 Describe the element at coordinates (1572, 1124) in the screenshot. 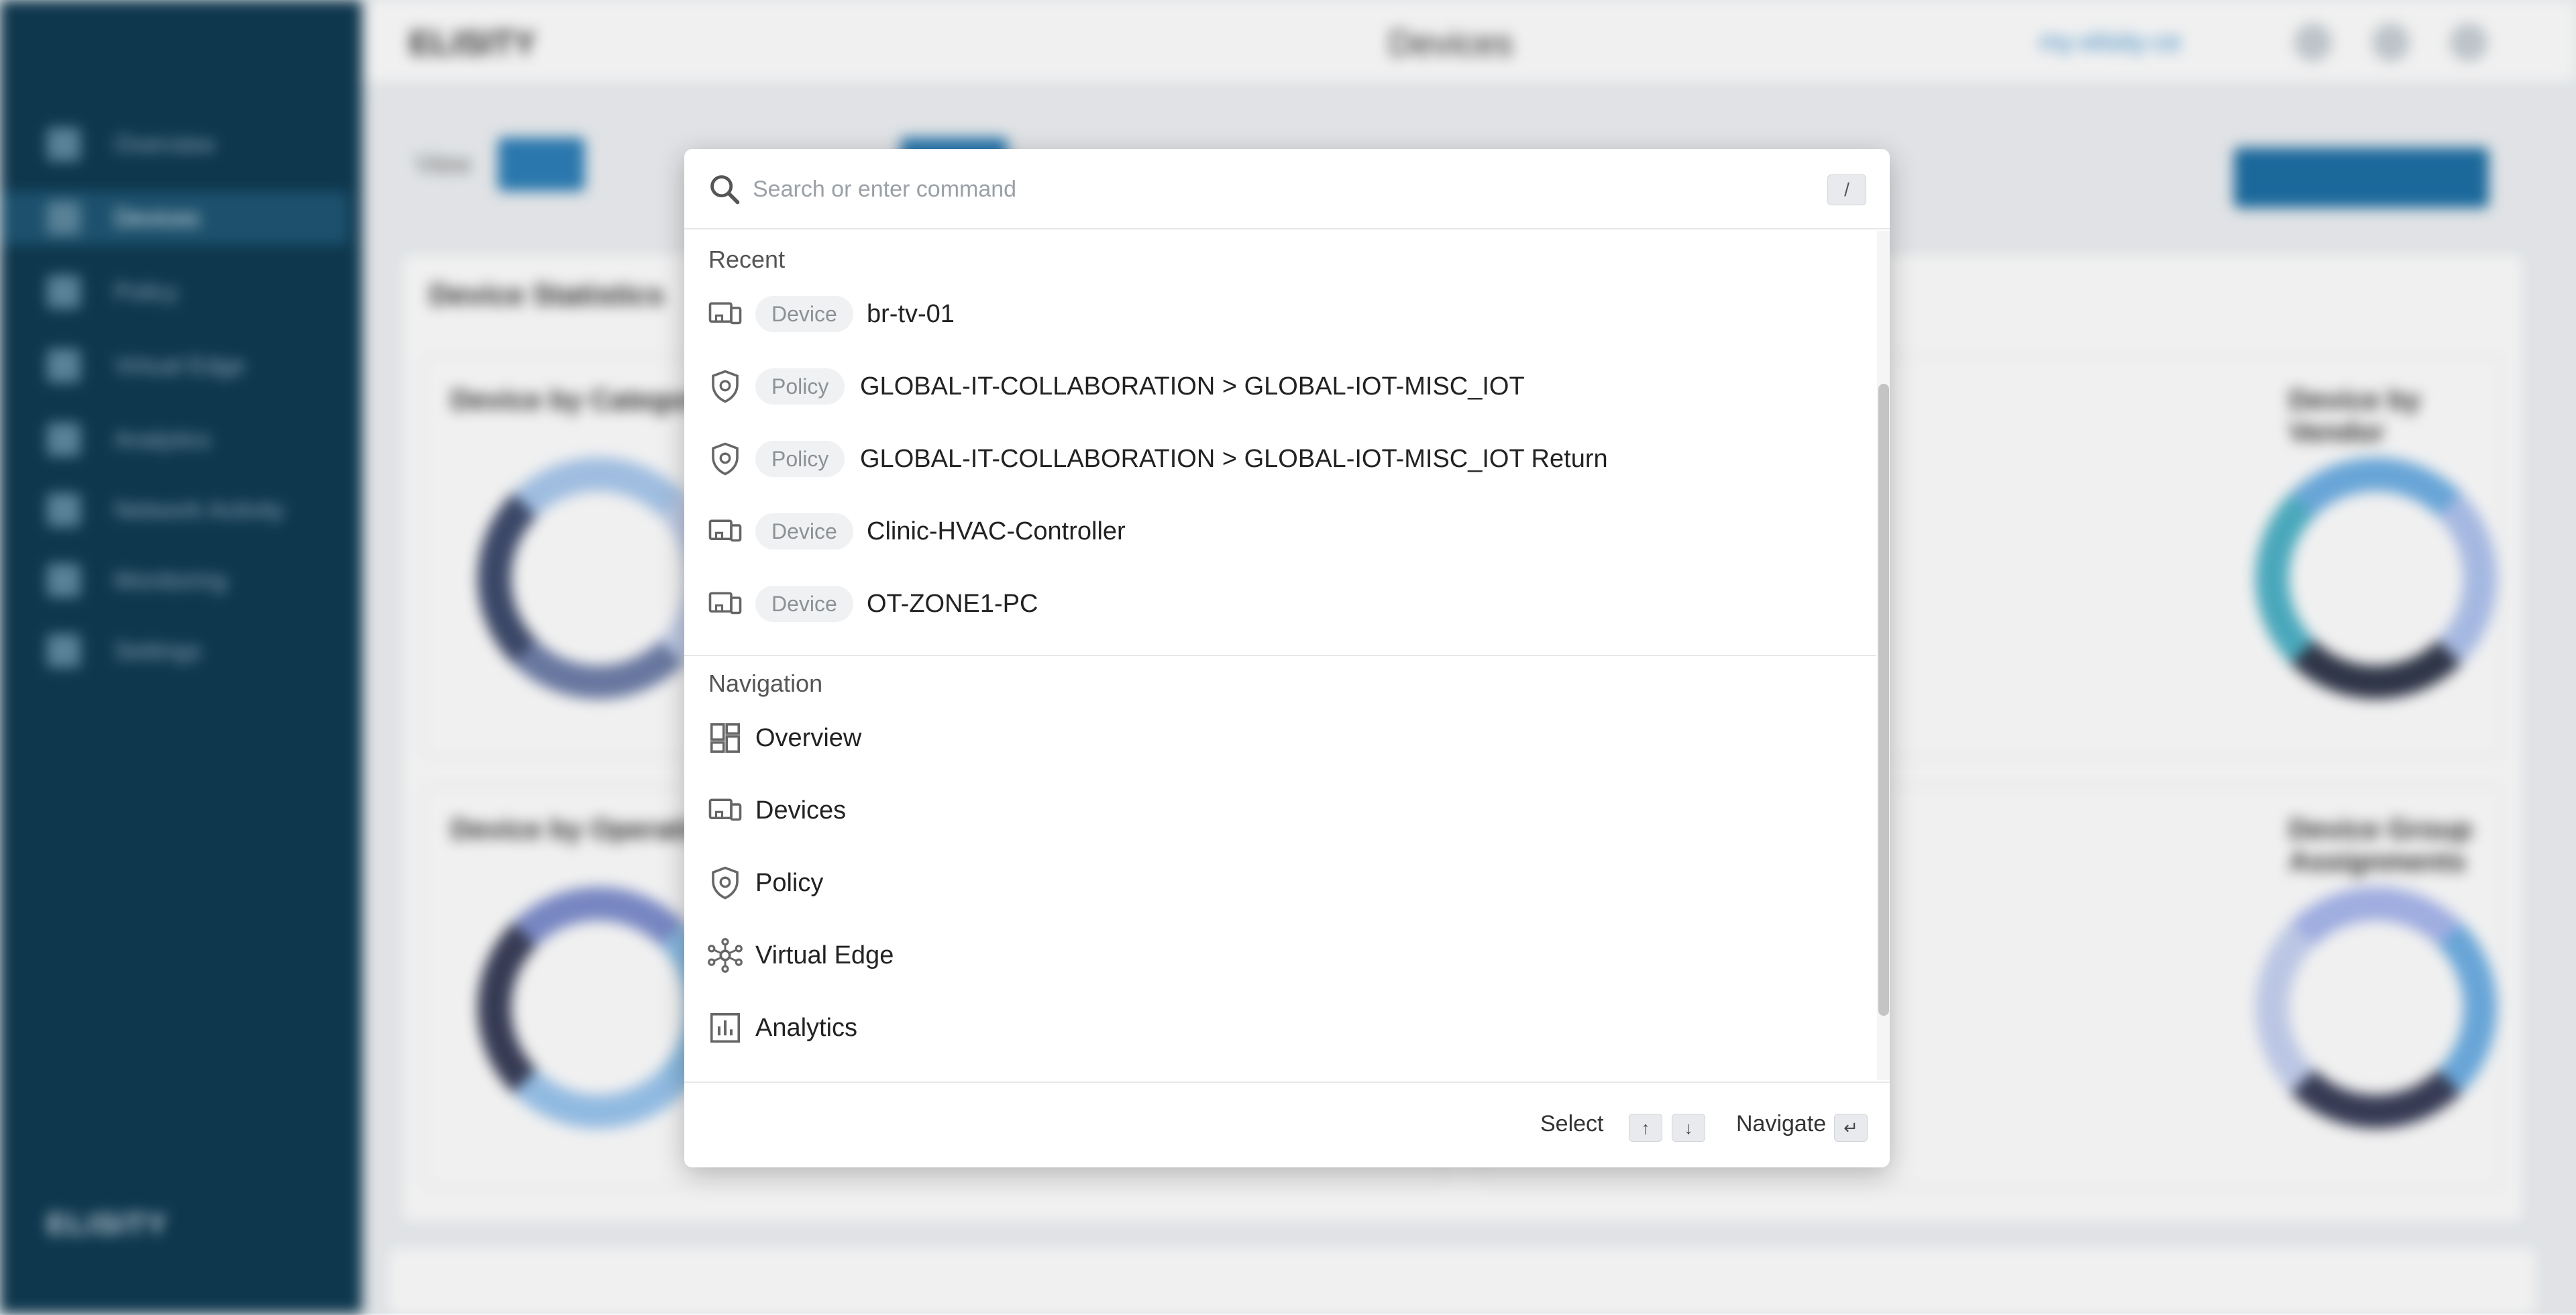

I see `select-hint-label: Select` at that location.